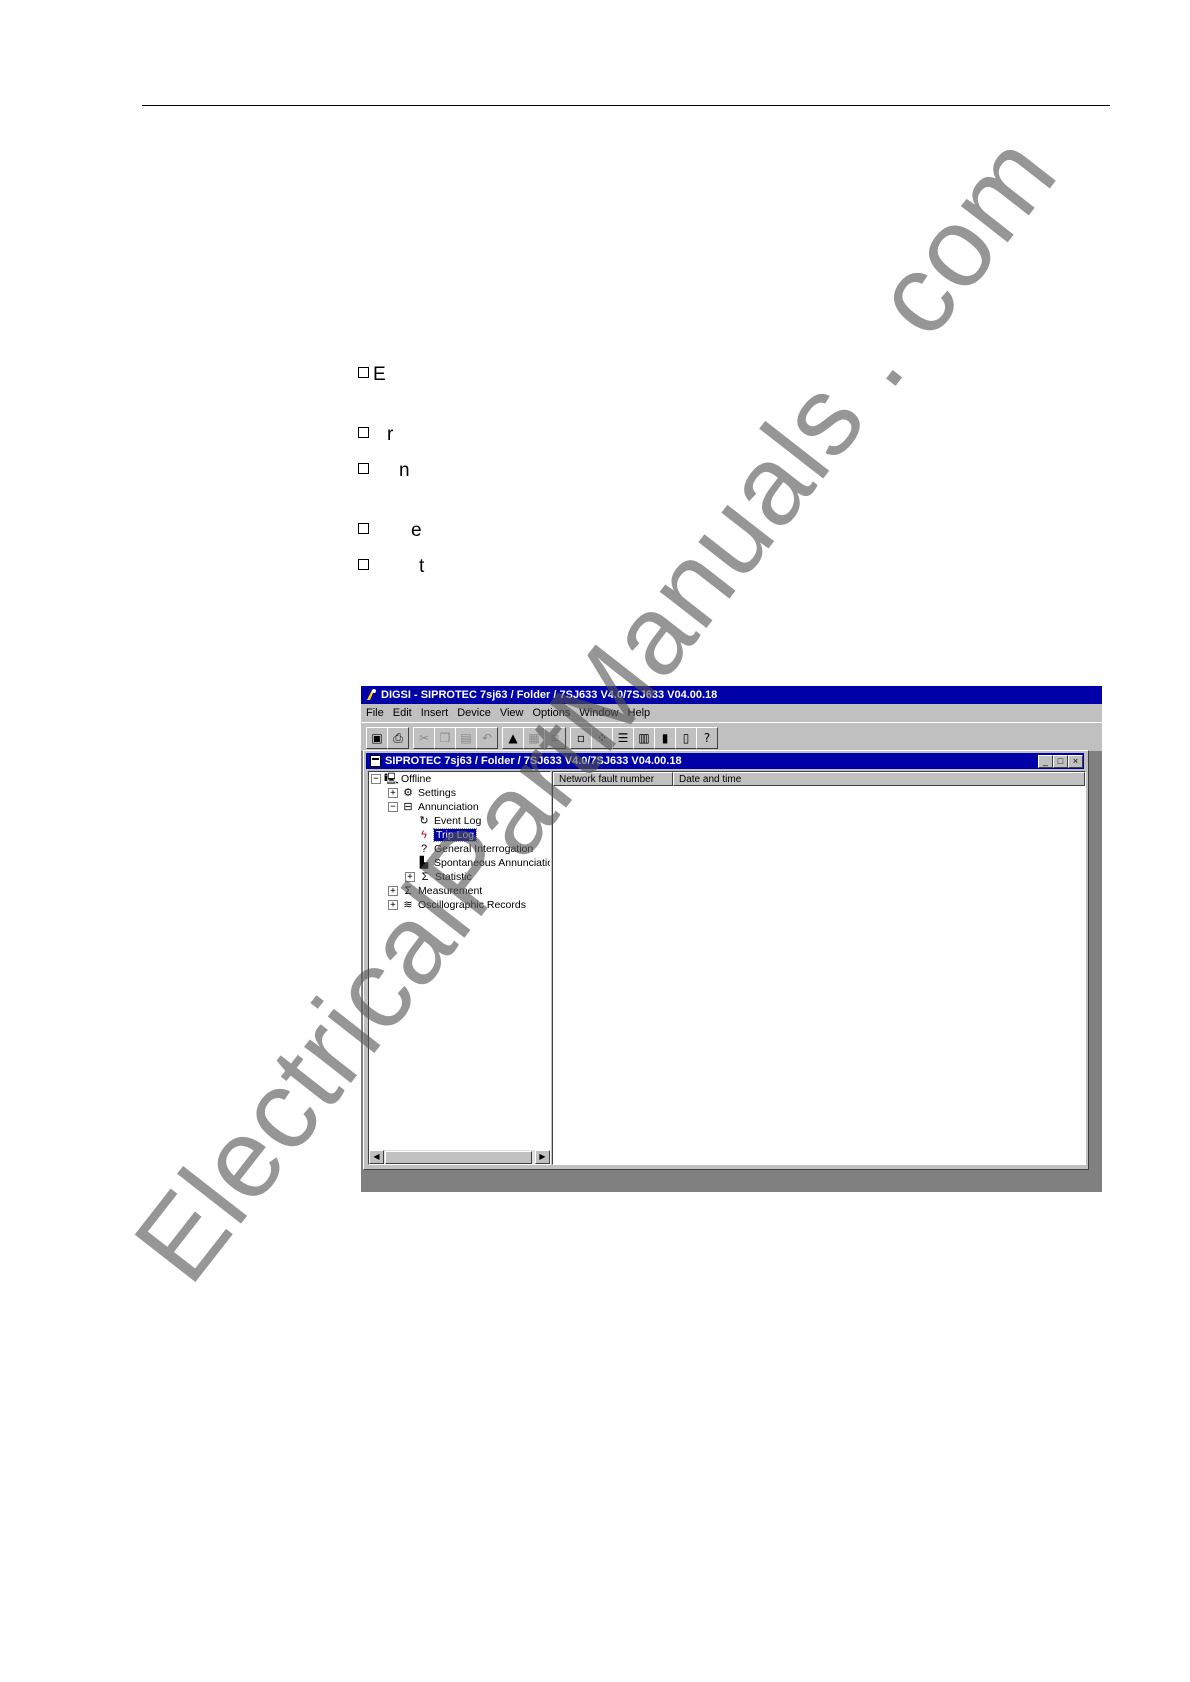 The image size is (1190, 1682). Describe the element at coordinates (422, 793) in the screenshot. I see `tree-node-settings: + ⚙ Settings` at that location.